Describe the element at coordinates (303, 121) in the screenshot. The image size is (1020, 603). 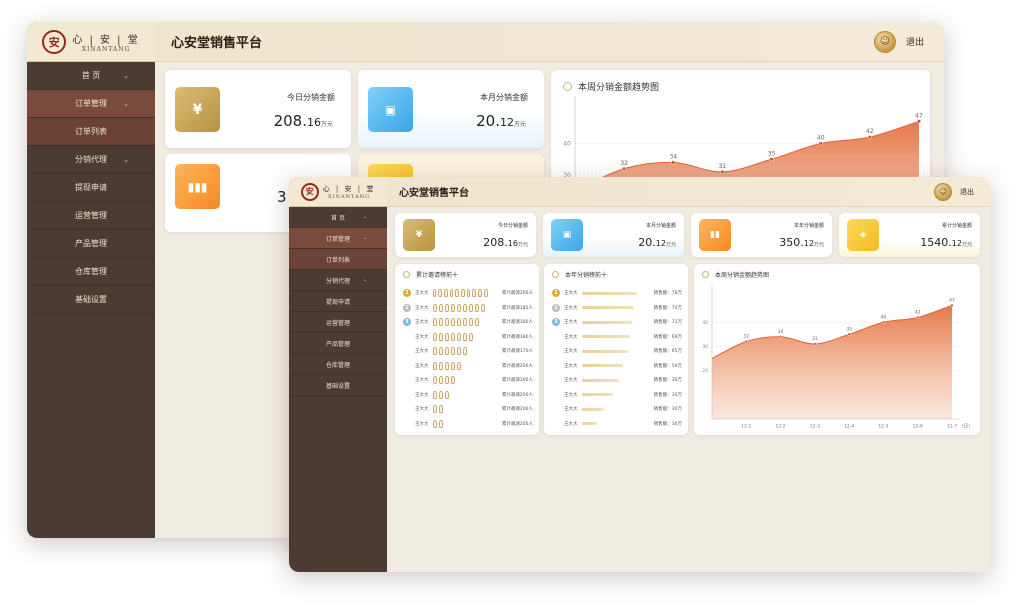
I see `stat-value: 208.16万元` at that location.